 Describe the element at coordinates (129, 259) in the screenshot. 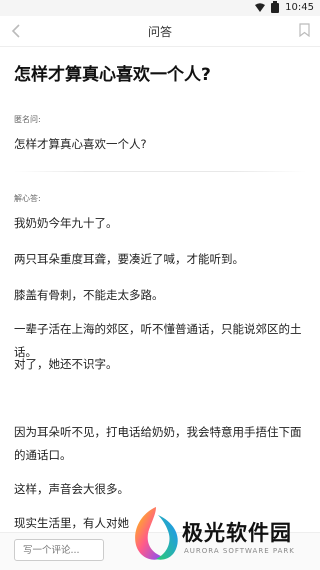

I see `answer-paragraph: 两只耳朵重度耳聋，要凑近了喊，才能听到。` at that location.